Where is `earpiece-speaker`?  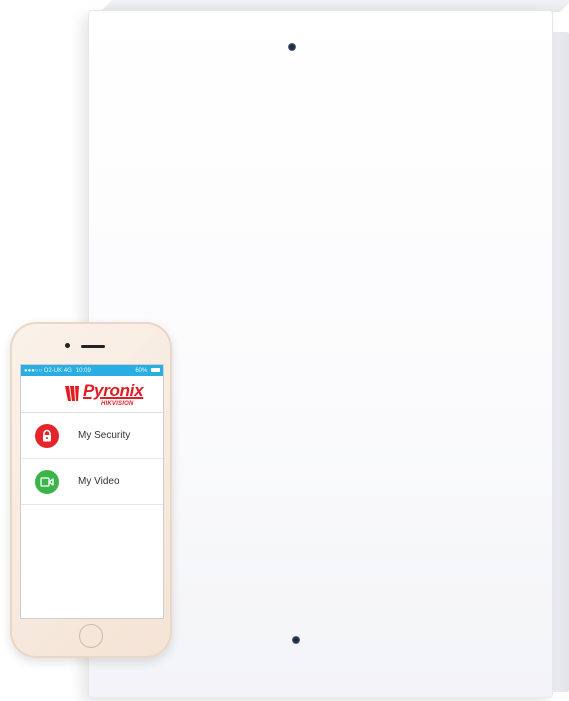
earpiece-speaker is located at coordinates (93, 346).